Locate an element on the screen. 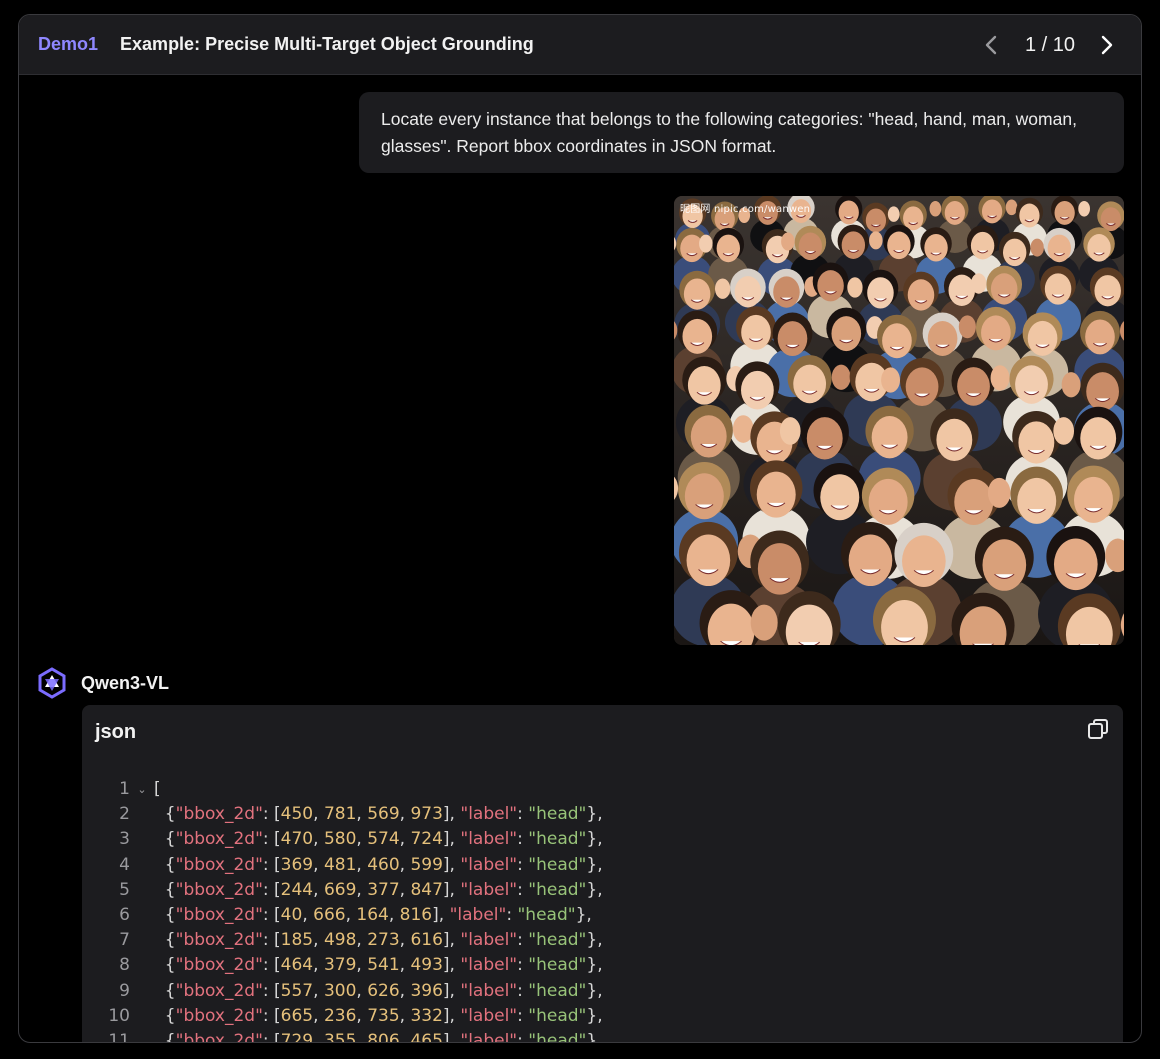  json-number: 557 is located at coordinates (297, 990).